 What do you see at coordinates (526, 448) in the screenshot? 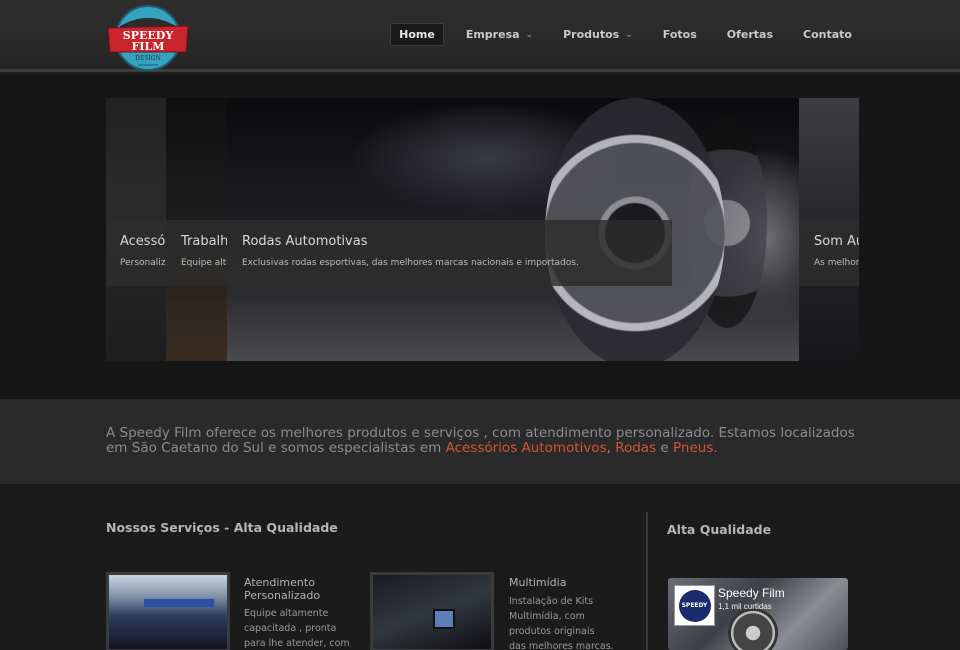
I see `link-acessorios-automotivos: Acessórios Automotivos` at bounding box center [526, 448].